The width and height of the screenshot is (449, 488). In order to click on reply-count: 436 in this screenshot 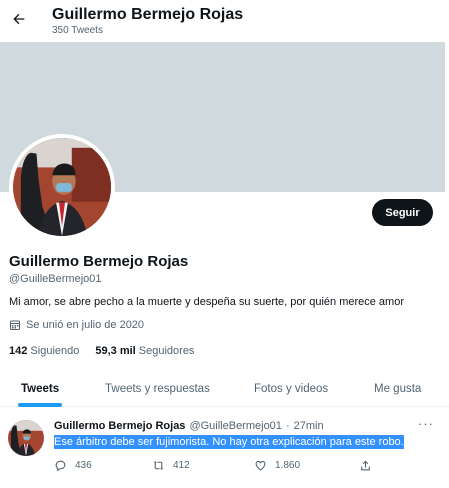, I will do `click(83, 465)`.